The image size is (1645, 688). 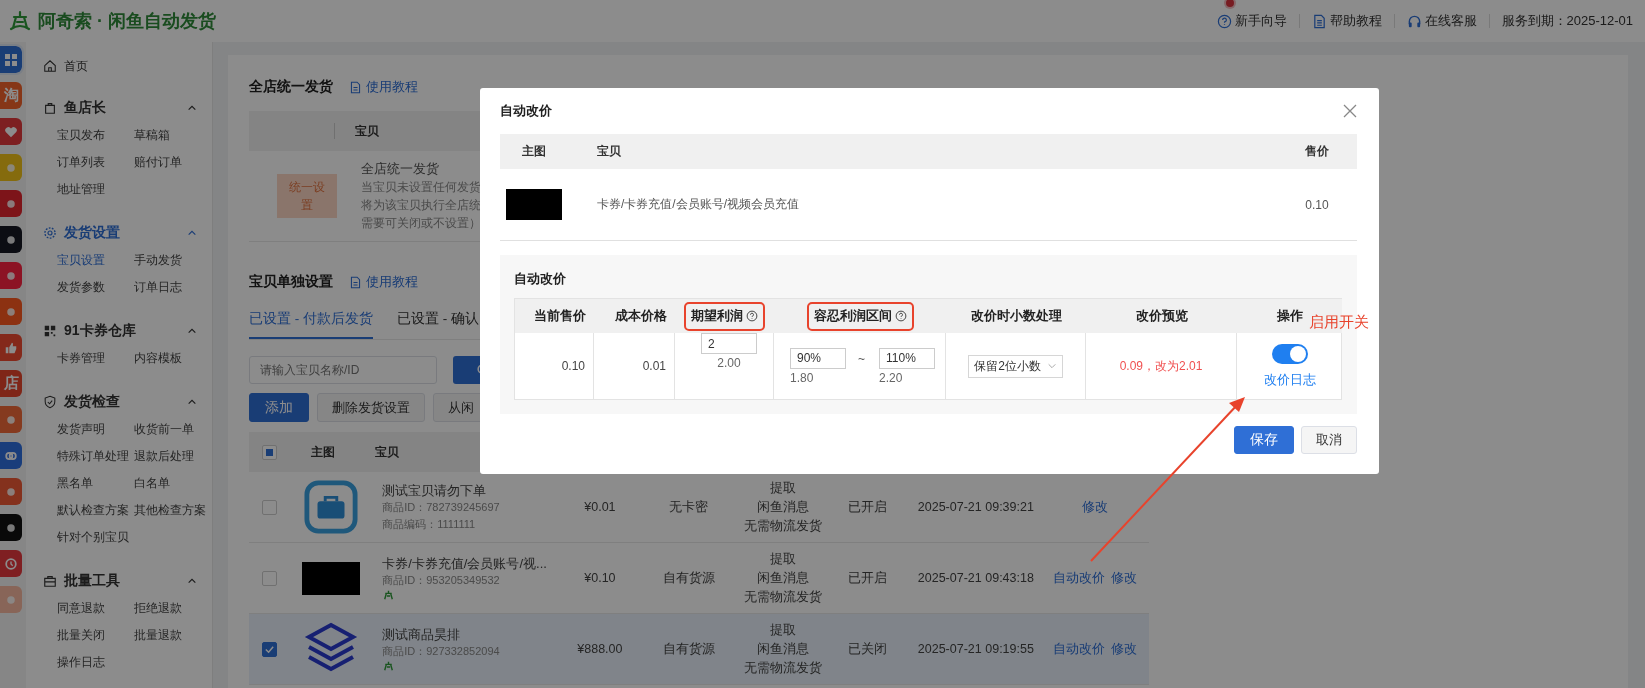 What do you see at coordinates (600, 578) in the screenshot?
I see `table-cell-text: ¥0.10` at bounding box center [600, 578].